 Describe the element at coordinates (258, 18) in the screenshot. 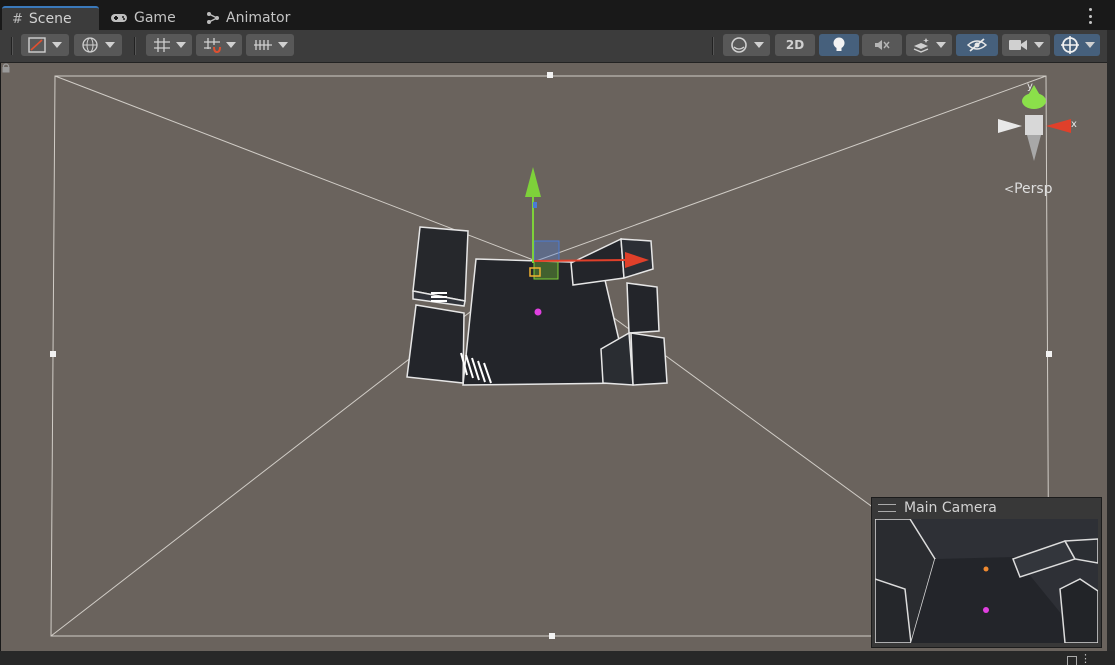

I see `tab-animator-label: Animator` at that location.